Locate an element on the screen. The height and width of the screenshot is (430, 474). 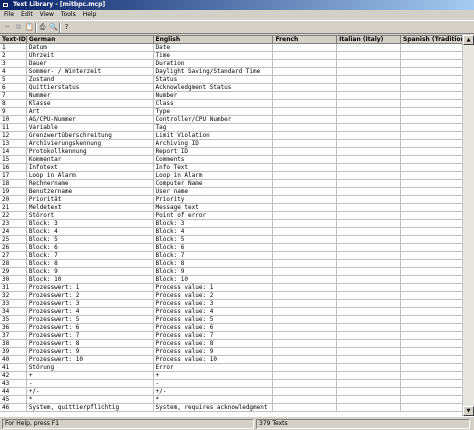
table-row: 36 Prozesswert: 6 Process value: 6 is located at coordinates (237, 327).